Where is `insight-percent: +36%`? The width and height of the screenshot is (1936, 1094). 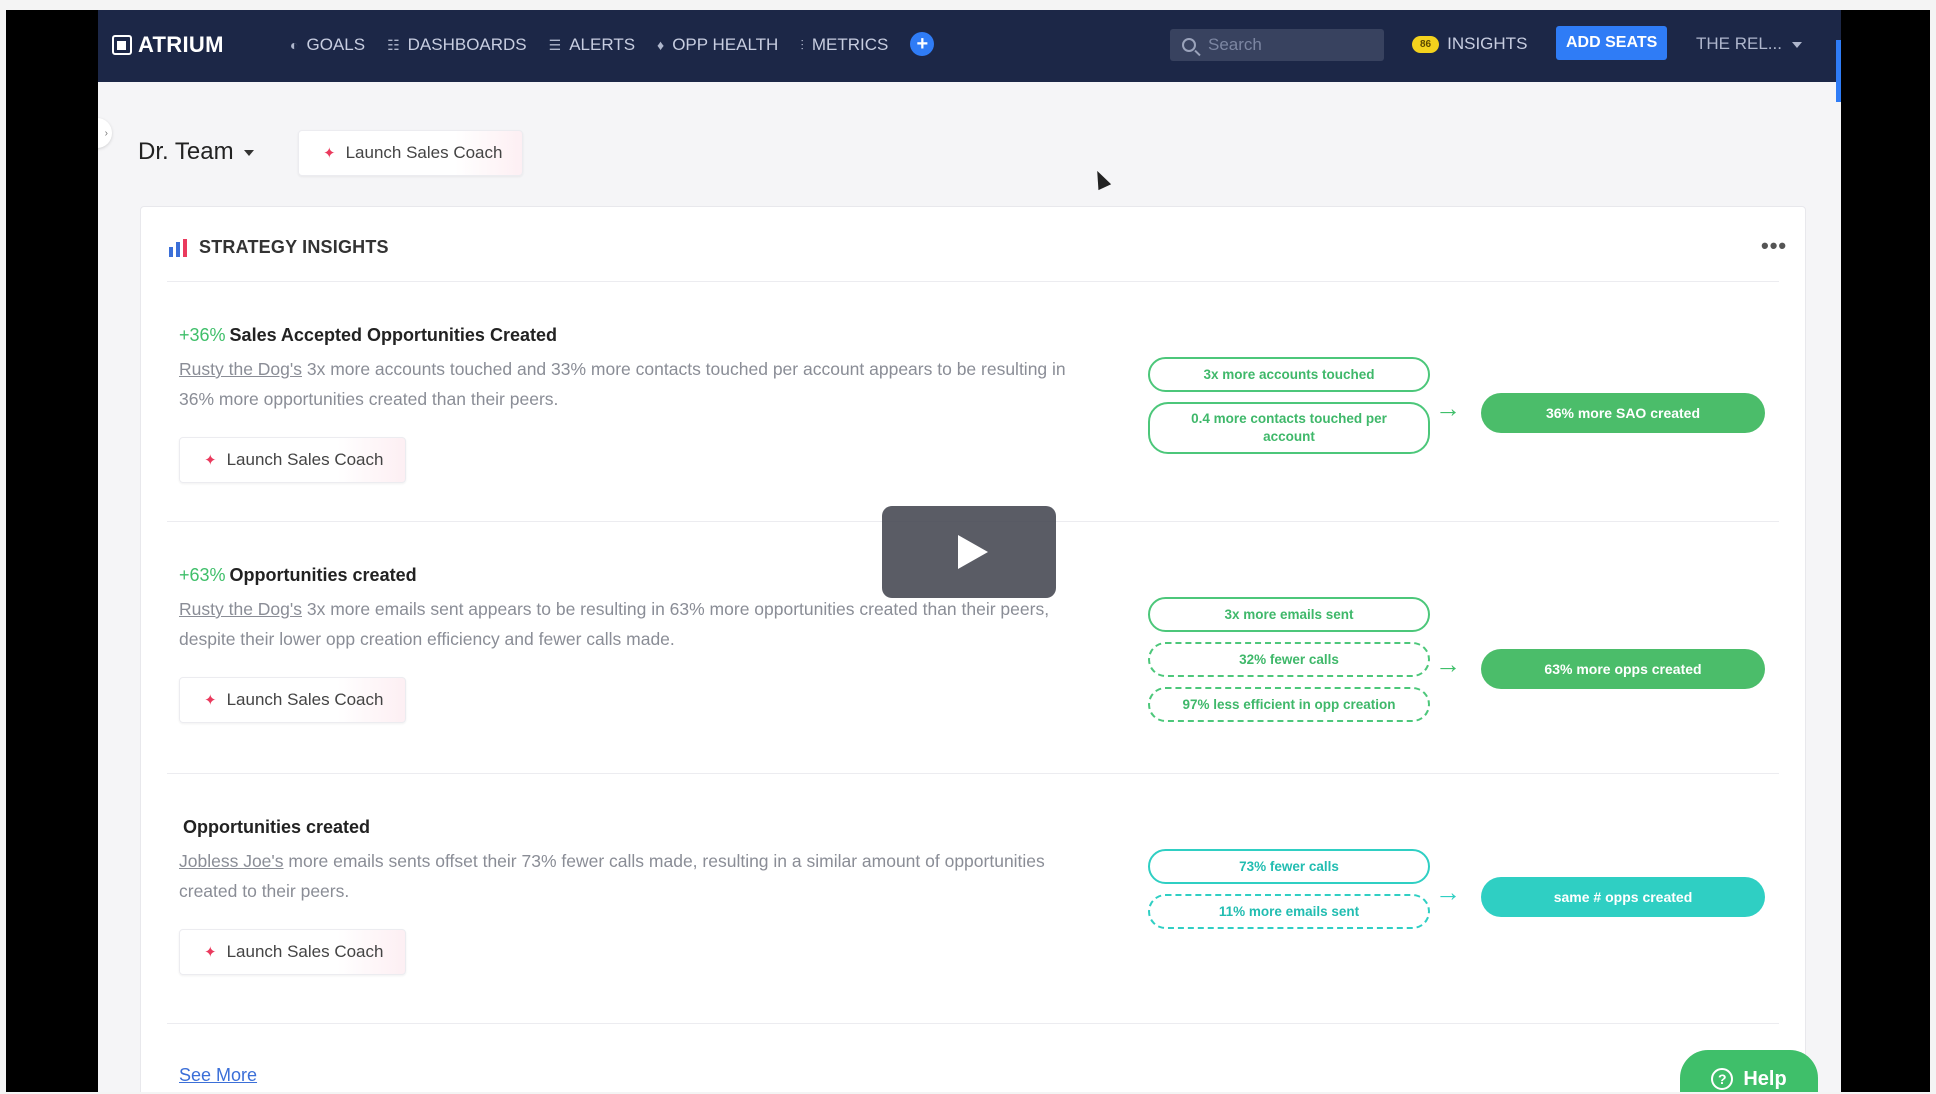
insight-percent: +36% is located at coordinates (202, 335).